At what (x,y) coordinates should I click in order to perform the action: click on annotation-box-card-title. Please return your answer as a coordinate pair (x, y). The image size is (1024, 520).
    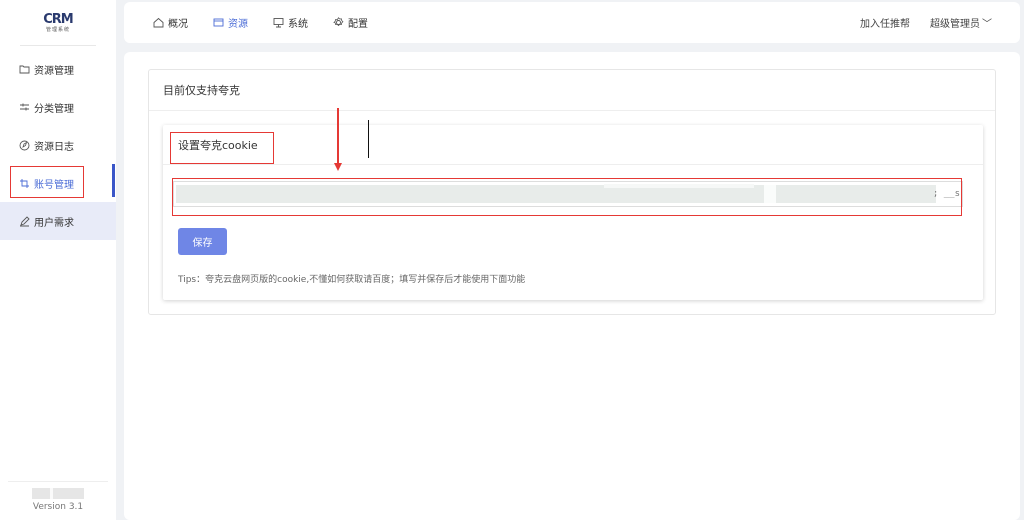
    Looking at the image, I should click on (222, 148).